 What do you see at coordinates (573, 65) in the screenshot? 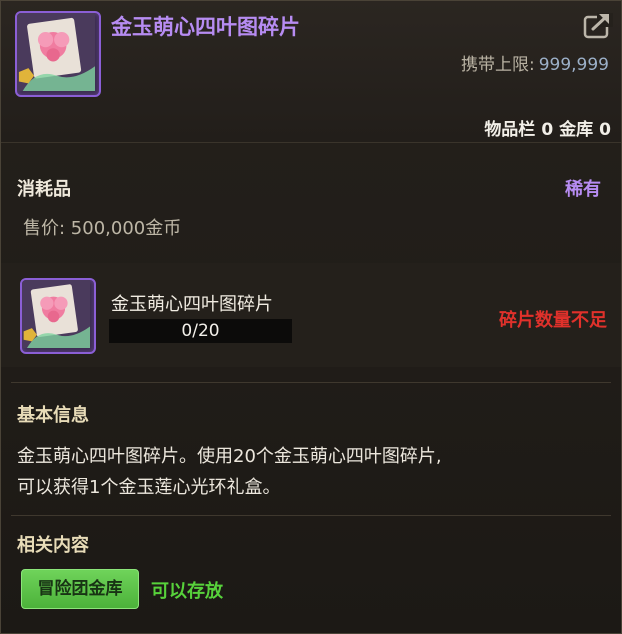
I see `carry-limit-value: 999,999` at bounding box center [573, 65].